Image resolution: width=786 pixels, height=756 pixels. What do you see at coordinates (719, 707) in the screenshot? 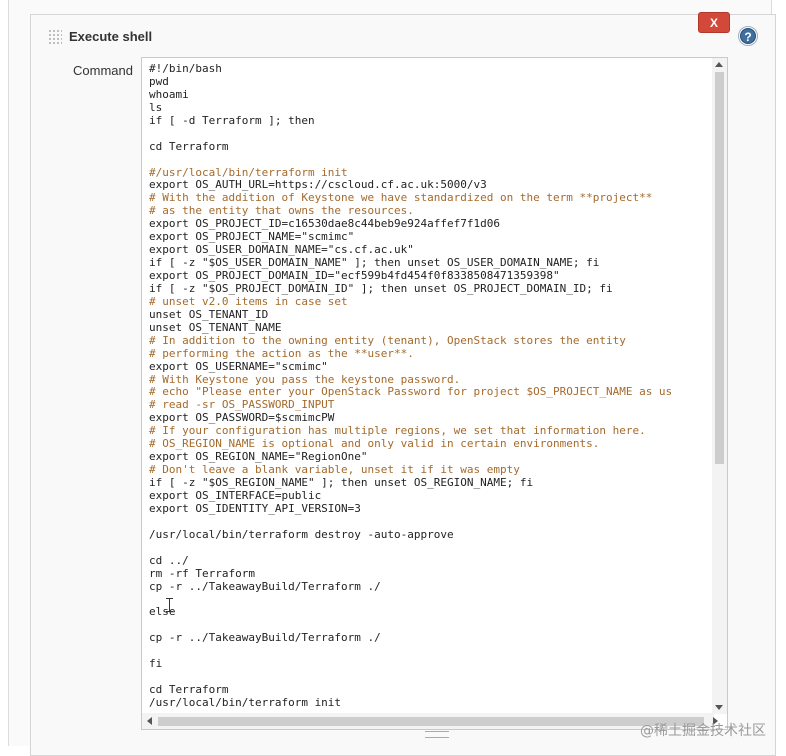
I see `scroll-down-arrow-icon` at bounding box center [719, 707].